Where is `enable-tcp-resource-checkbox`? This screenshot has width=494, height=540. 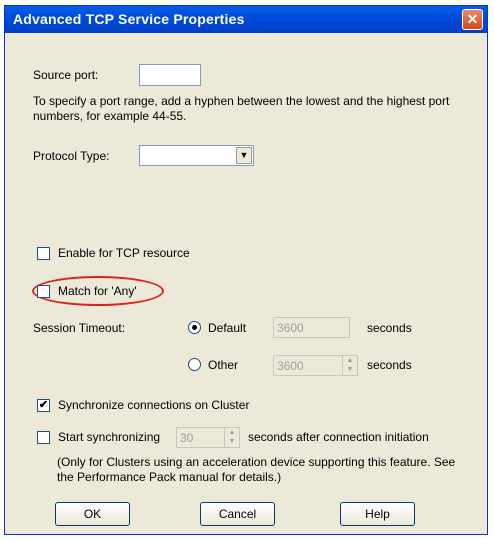 enable-tcp-resource-checkbox is located at coordinates (43, 253).